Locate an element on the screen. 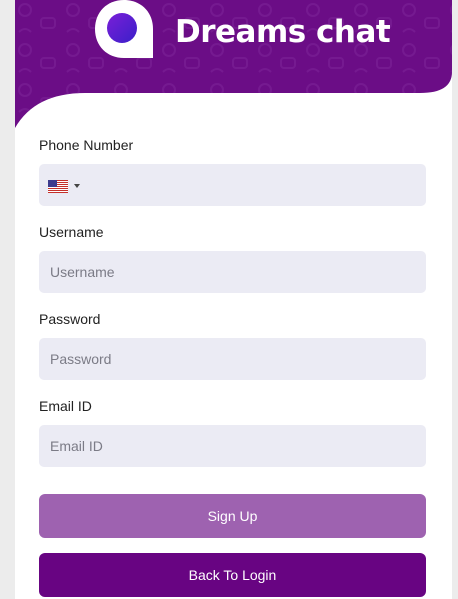 This screenshot has height=599, width=458. country-selector is located at coordinates (68, 186).